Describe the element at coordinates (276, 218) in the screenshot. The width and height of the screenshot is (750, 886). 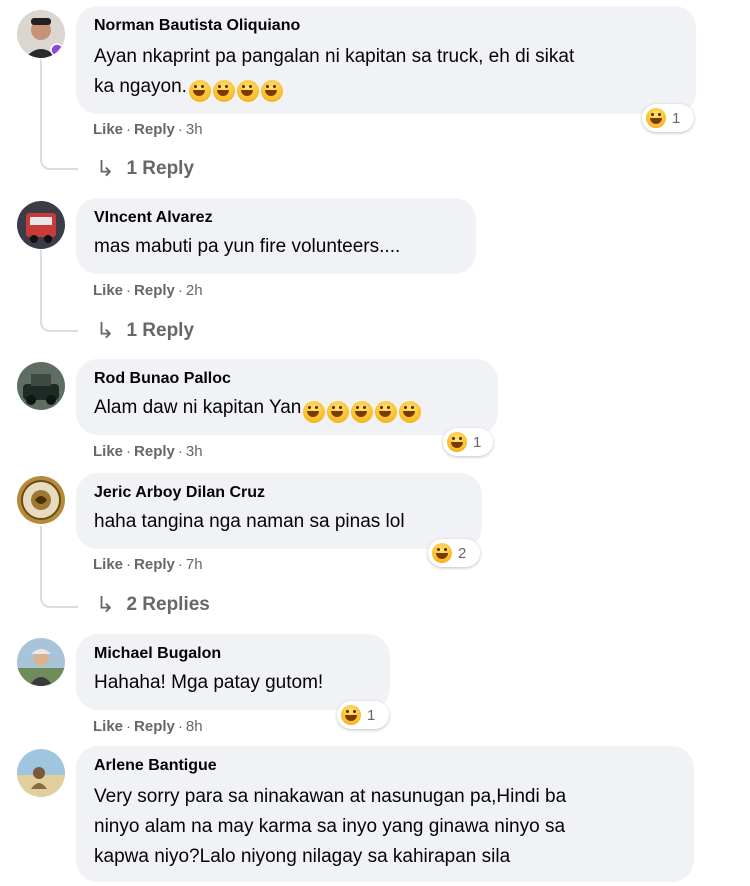
I see `comment-author: VIncent Alvarez` at that location.